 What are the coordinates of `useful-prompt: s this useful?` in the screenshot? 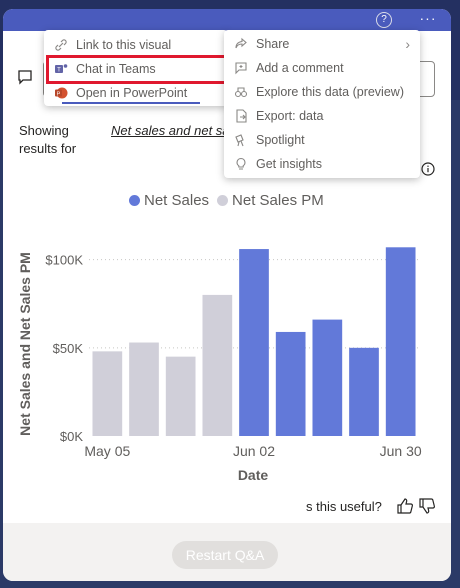 It's located at (344, 506).